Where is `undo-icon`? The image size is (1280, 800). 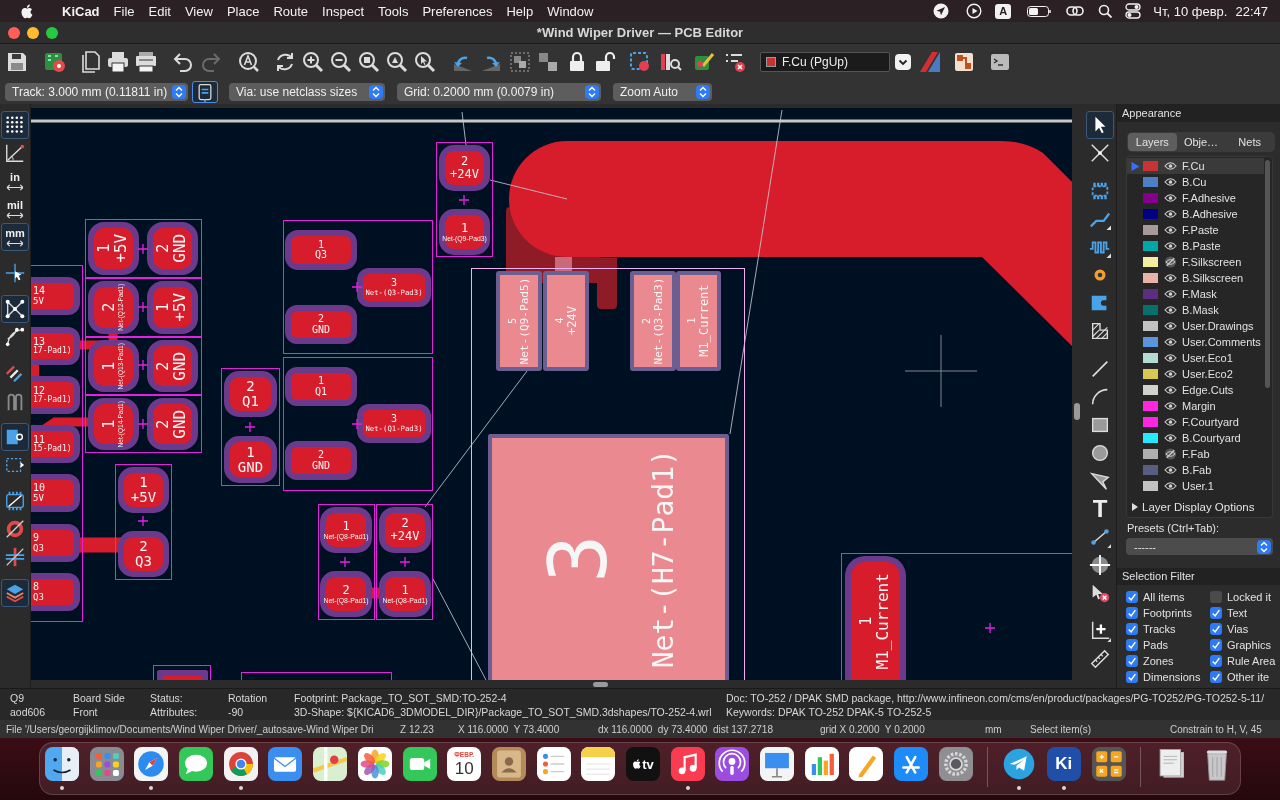 undo-icon is located at coordinates (183, 62).